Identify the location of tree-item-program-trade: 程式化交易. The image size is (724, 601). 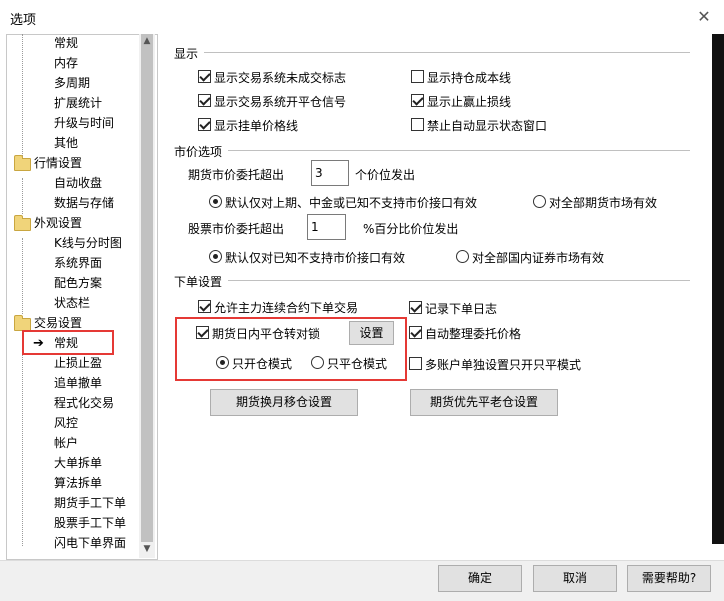
(84, 403).